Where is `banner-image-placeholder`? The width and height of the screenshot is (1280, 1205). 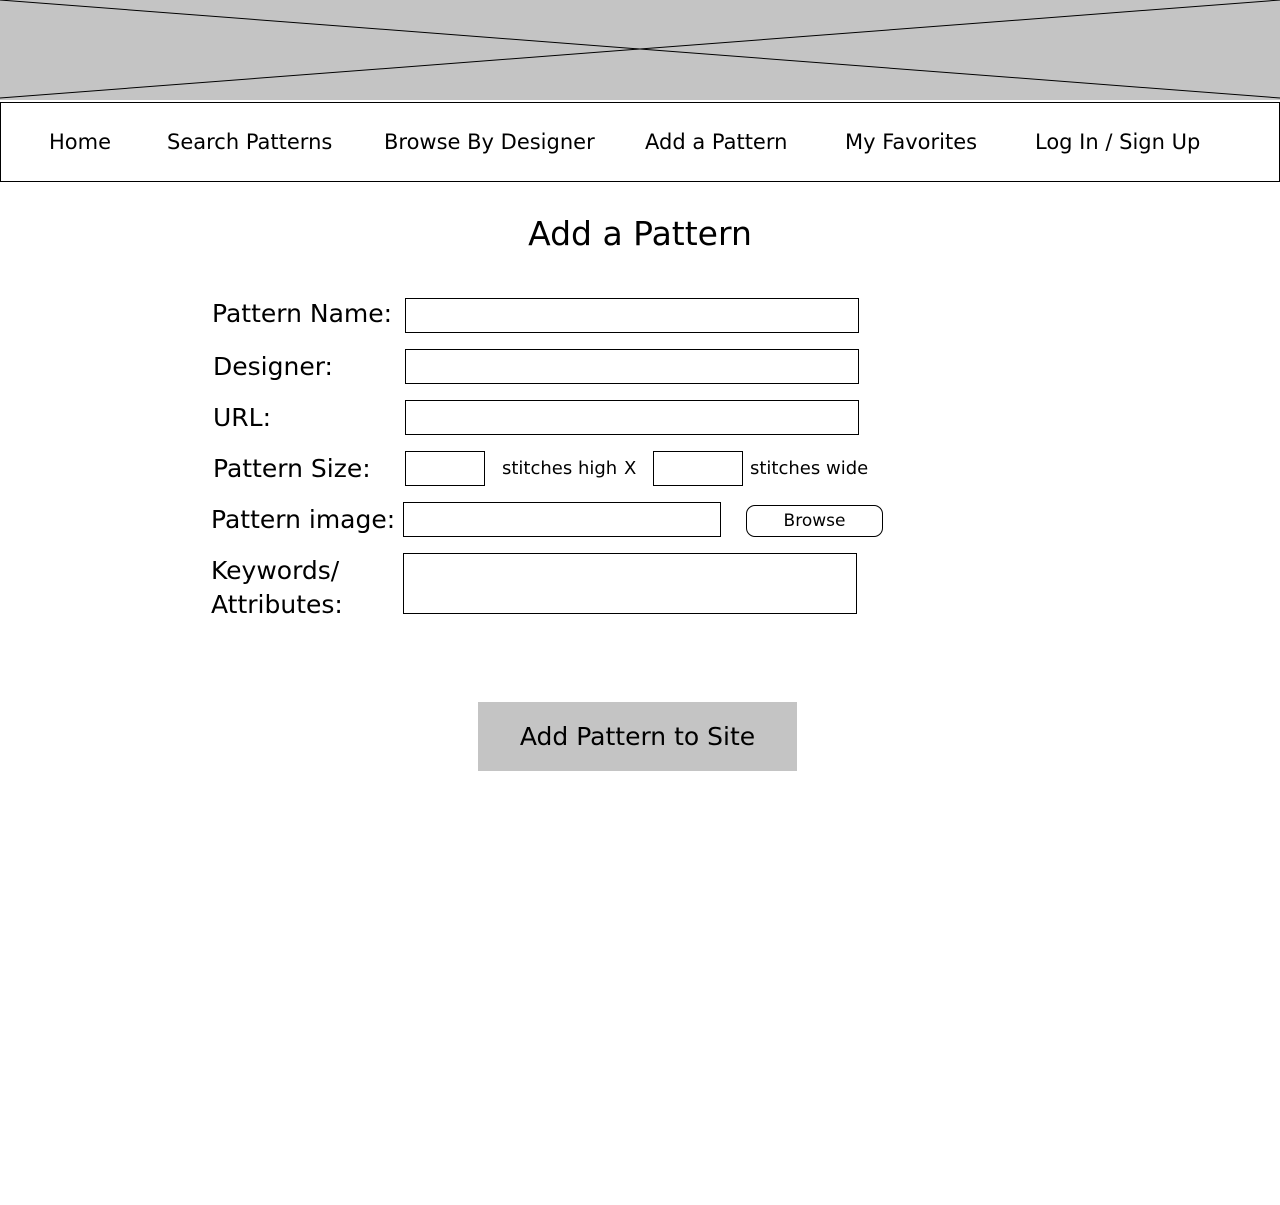
banner-image-placeholder is located at coordinates (640, 50).